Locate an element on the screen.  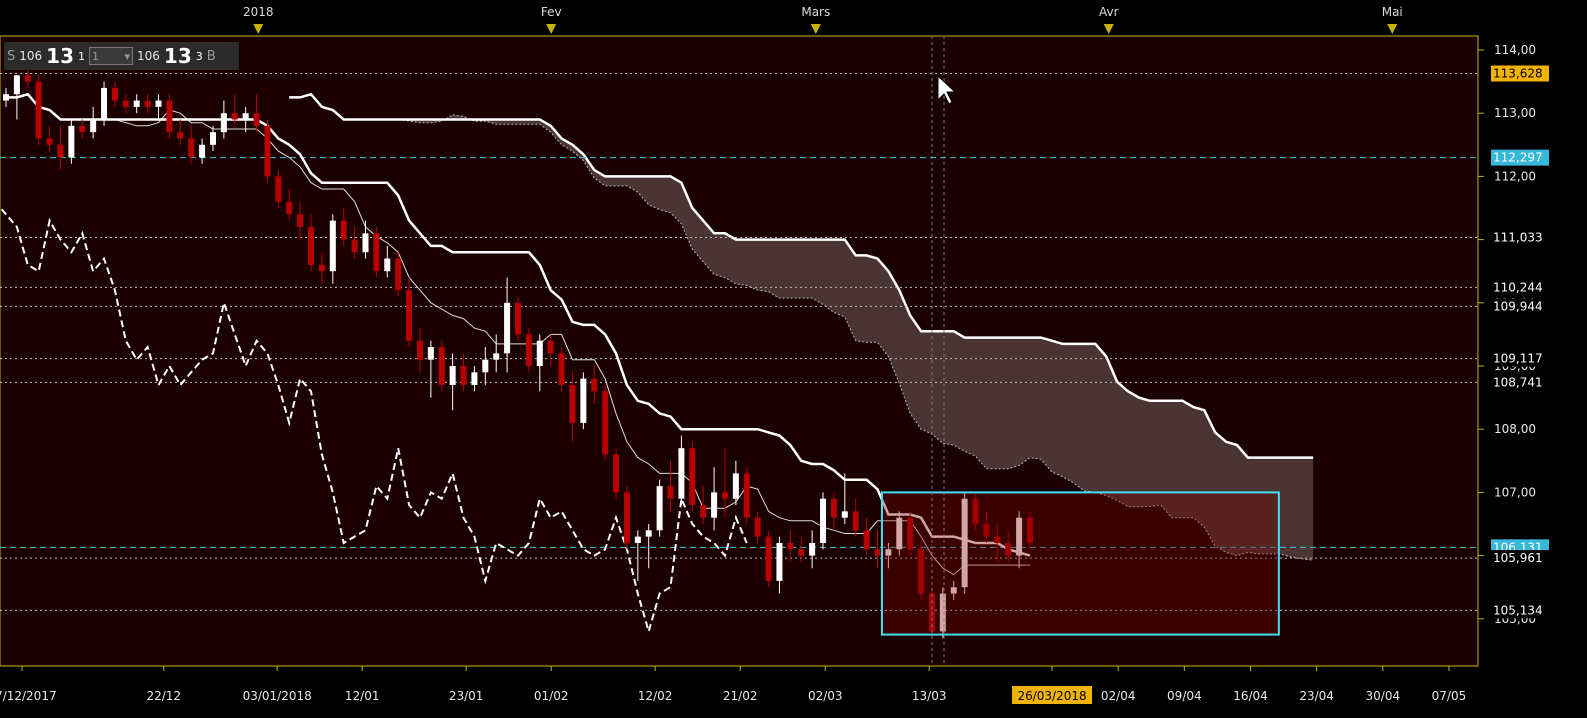
annotation-box is located at coordinates (1080, 563).